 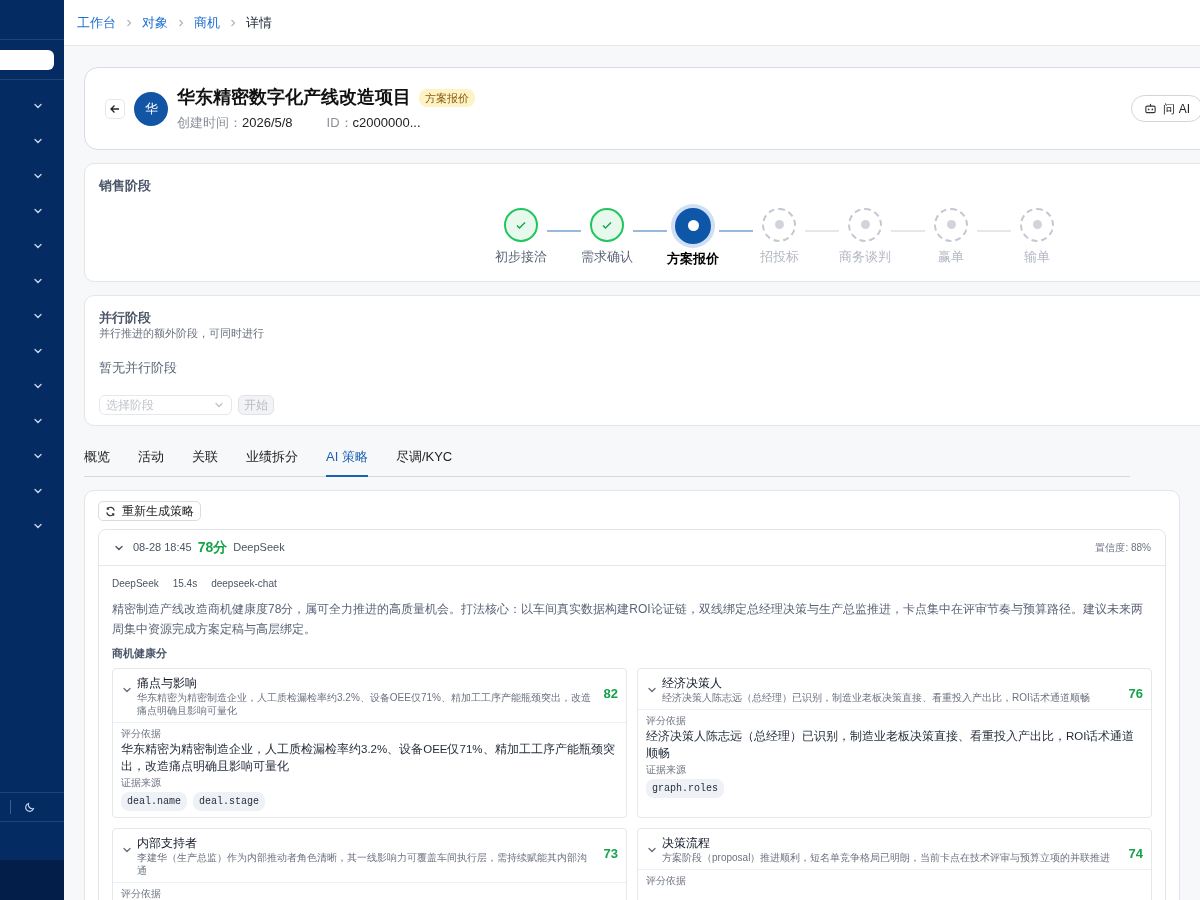 What do you see at coordinates (1135, 853) in the screenshot?
I see `criterion-score: 74` at bounding box center [1135, 853].